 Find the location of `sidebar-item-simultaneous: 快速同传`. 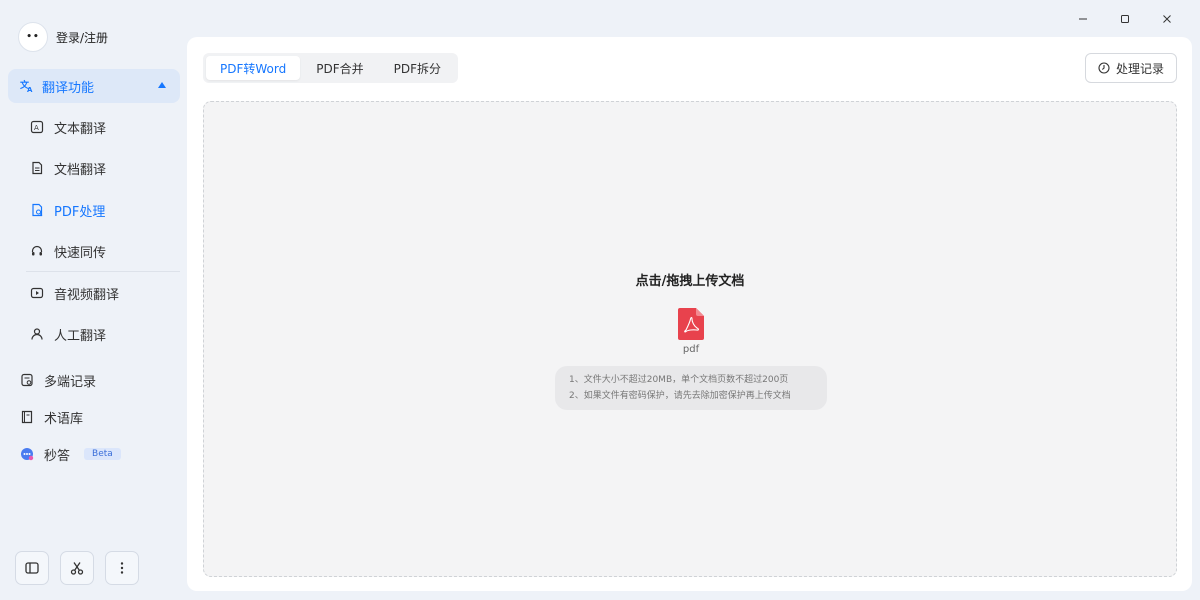

sidebar-item-simultaneous: 快速同传 is located at coordinates (68, 251).